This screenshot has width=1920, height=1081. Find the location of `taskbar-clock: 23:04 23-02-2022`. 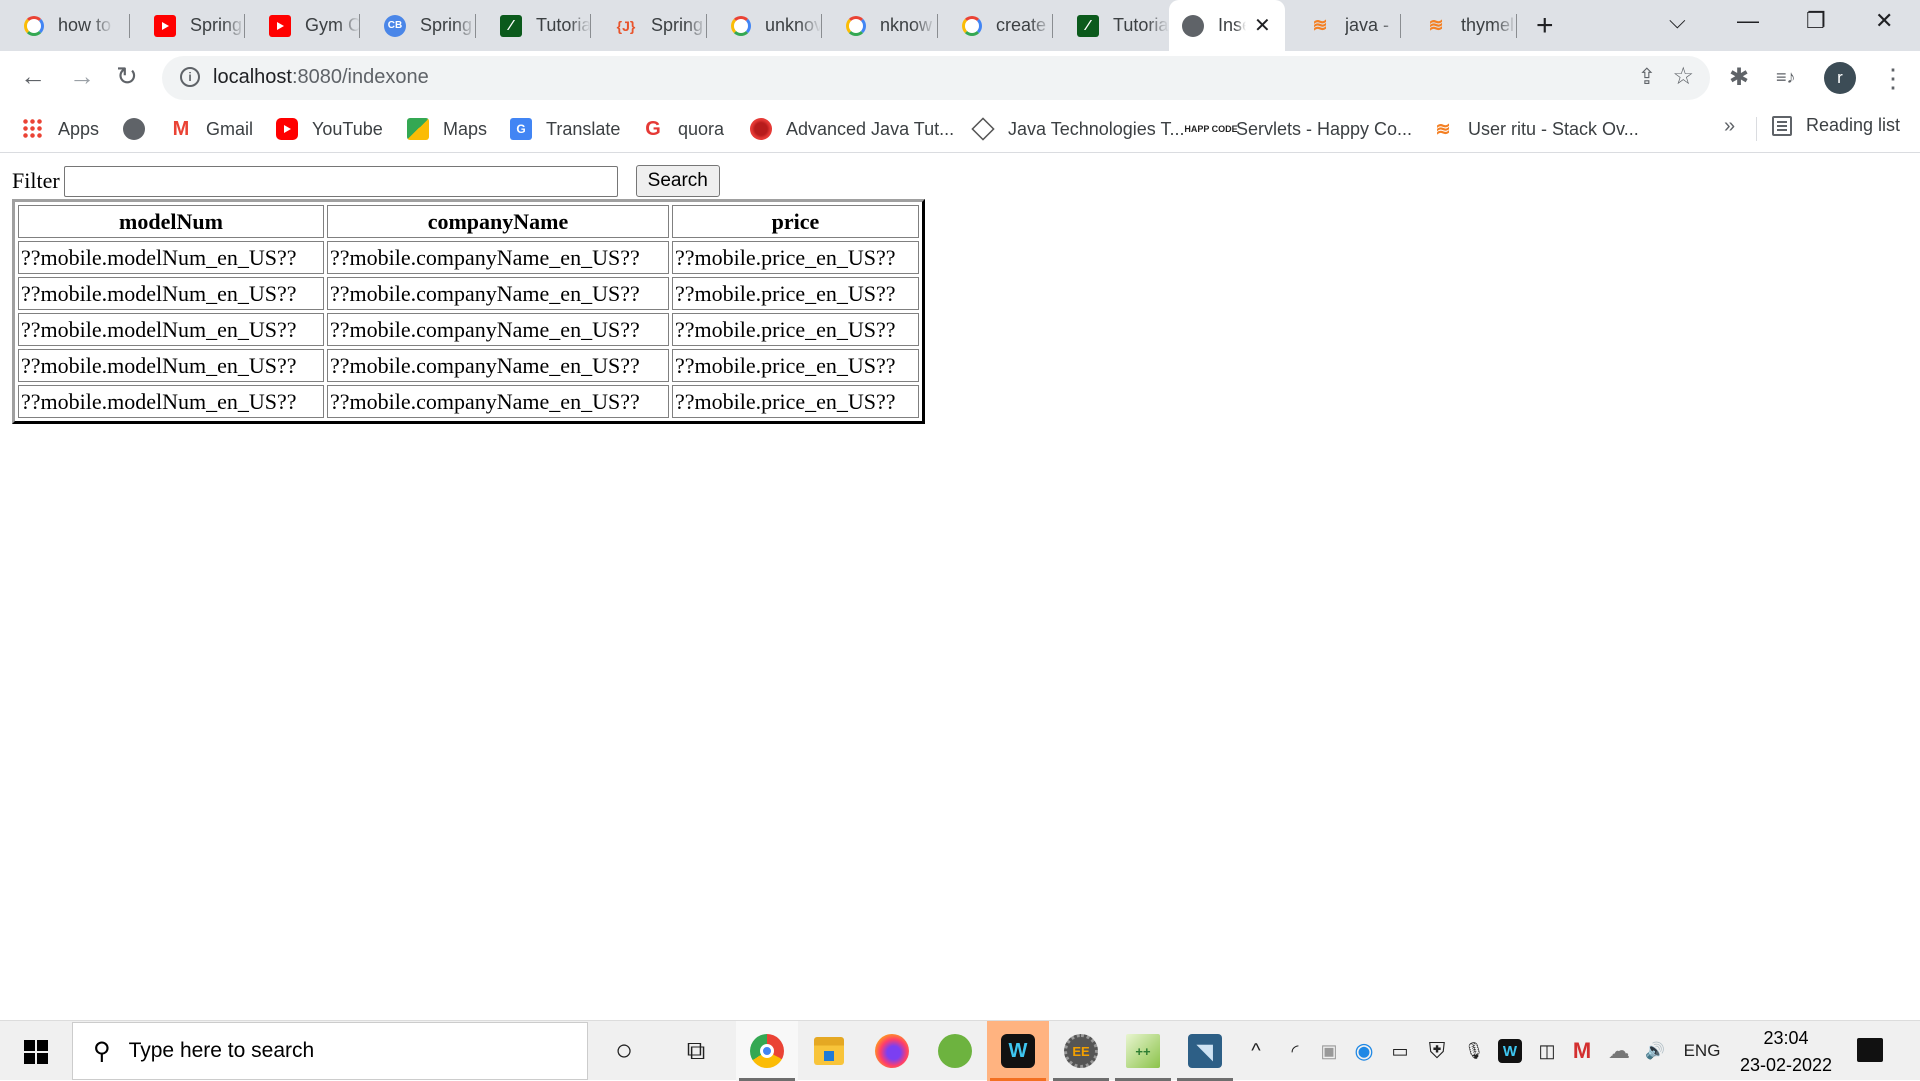

taskbar-clock: 23:04 23-02-2022 is located at coordinates (1786, 1052).